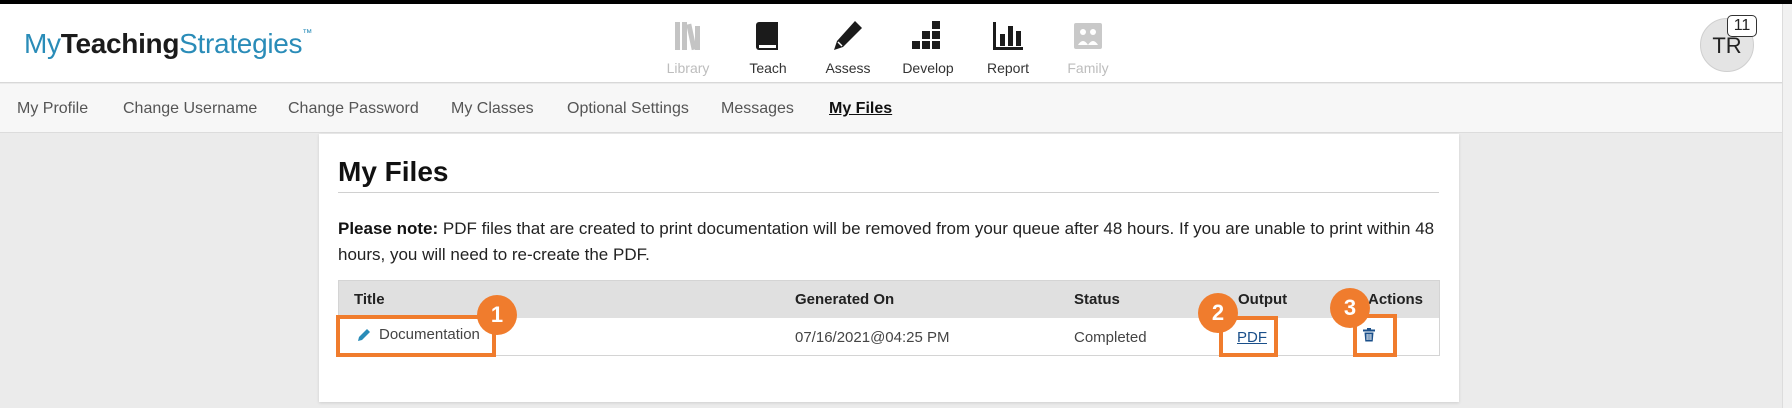  I want to click on subnav-change-password: Change Password, so click(353, 109).